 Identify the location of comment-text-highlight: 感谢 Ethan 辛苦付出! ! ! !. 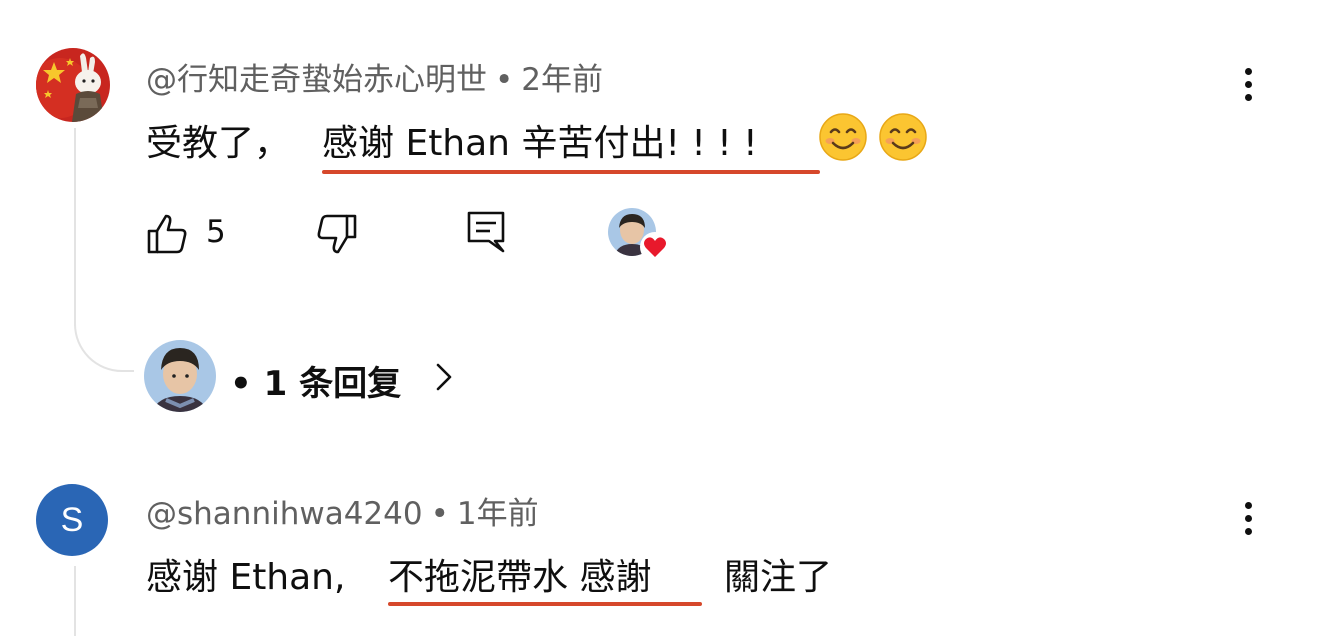
(540, 140).